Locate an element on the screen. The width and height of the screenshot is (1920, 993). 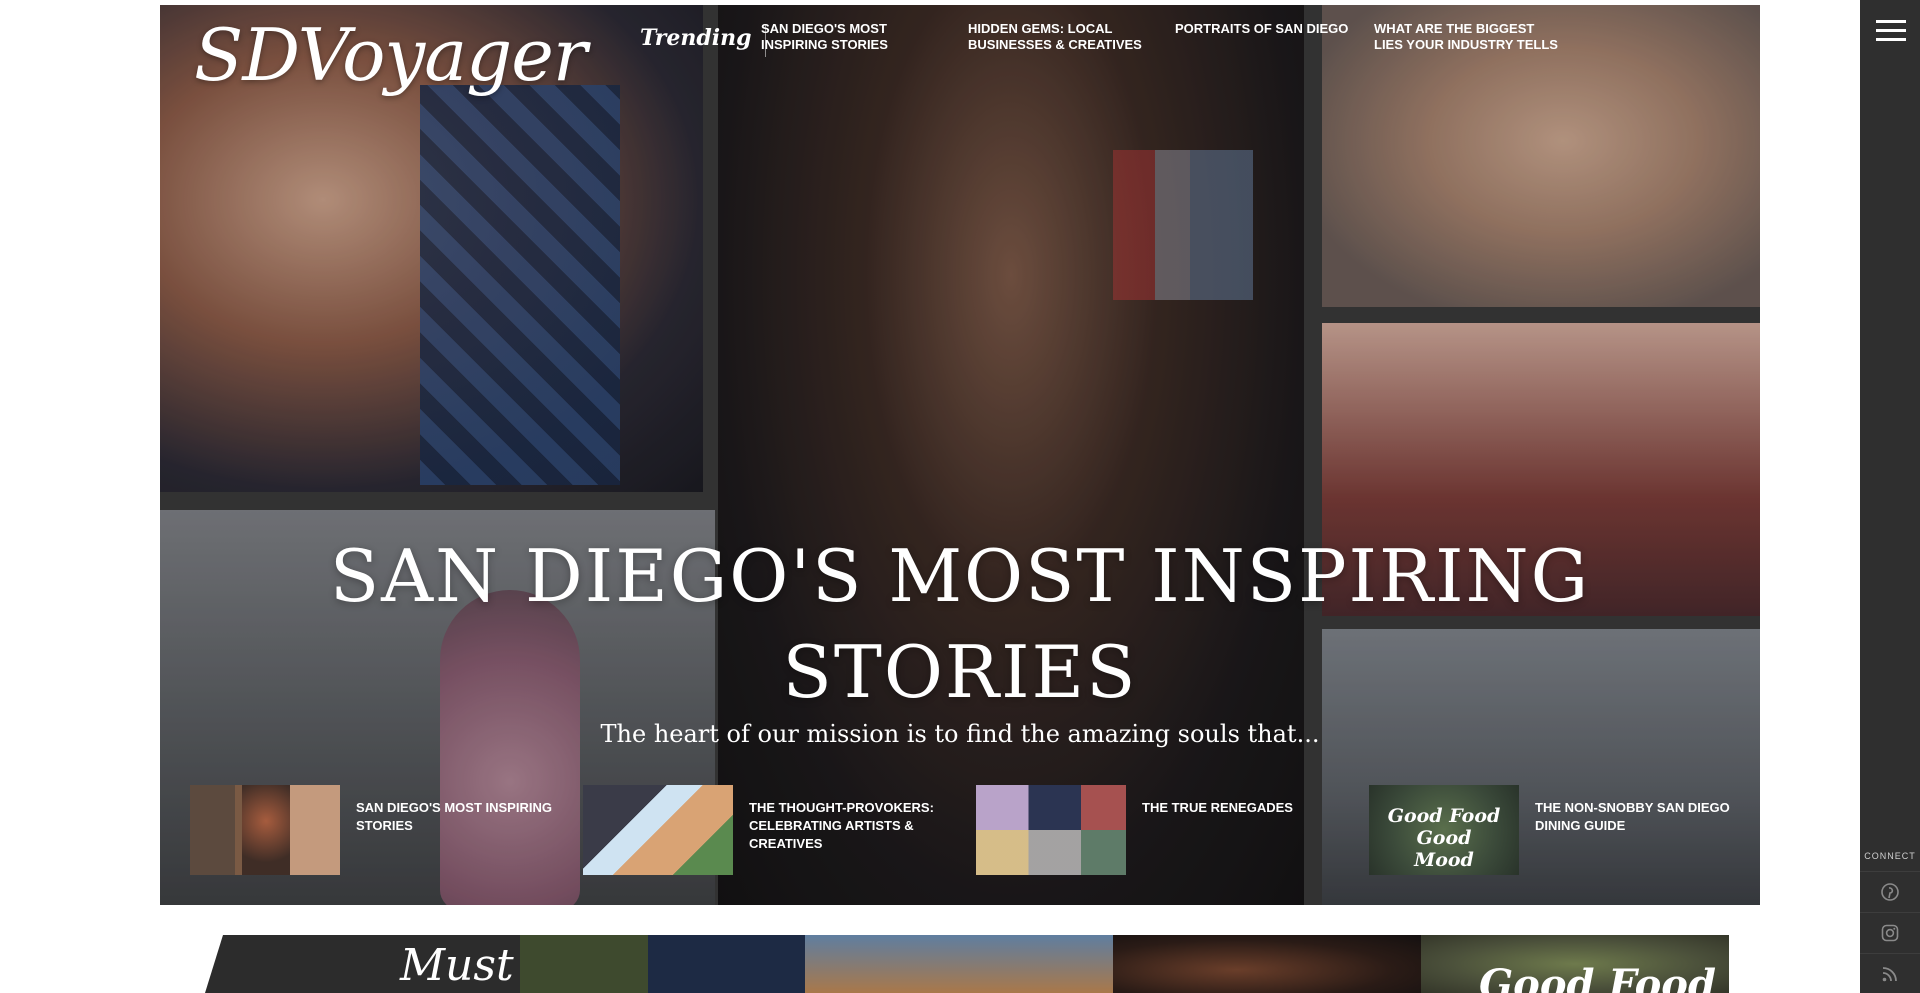
instagram-link is located at coordinates (1890, 932).